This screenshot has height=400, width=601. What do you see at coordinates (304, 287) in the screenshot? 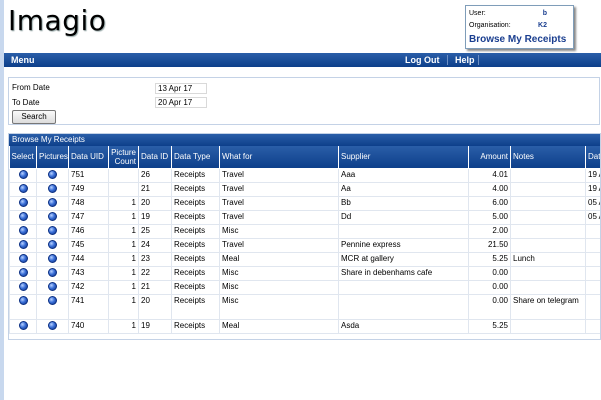
I see `table-row: 742 1 21 Receipts Misc 0.00` at bounding box center [304, 287].